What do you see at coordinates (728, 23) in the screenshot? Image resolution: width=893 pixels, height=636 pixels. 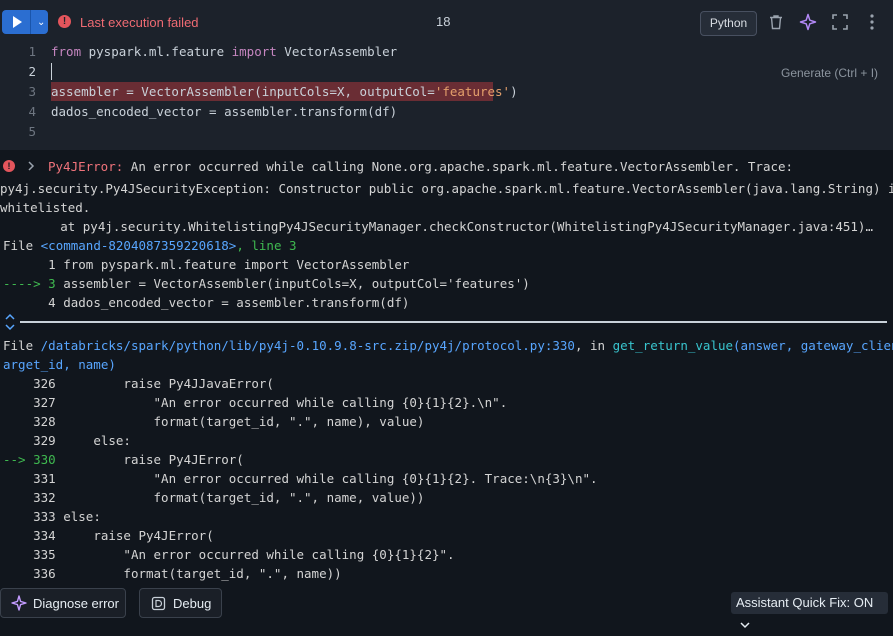 I see `language-selector: Python` at bounding box center [728, 23].